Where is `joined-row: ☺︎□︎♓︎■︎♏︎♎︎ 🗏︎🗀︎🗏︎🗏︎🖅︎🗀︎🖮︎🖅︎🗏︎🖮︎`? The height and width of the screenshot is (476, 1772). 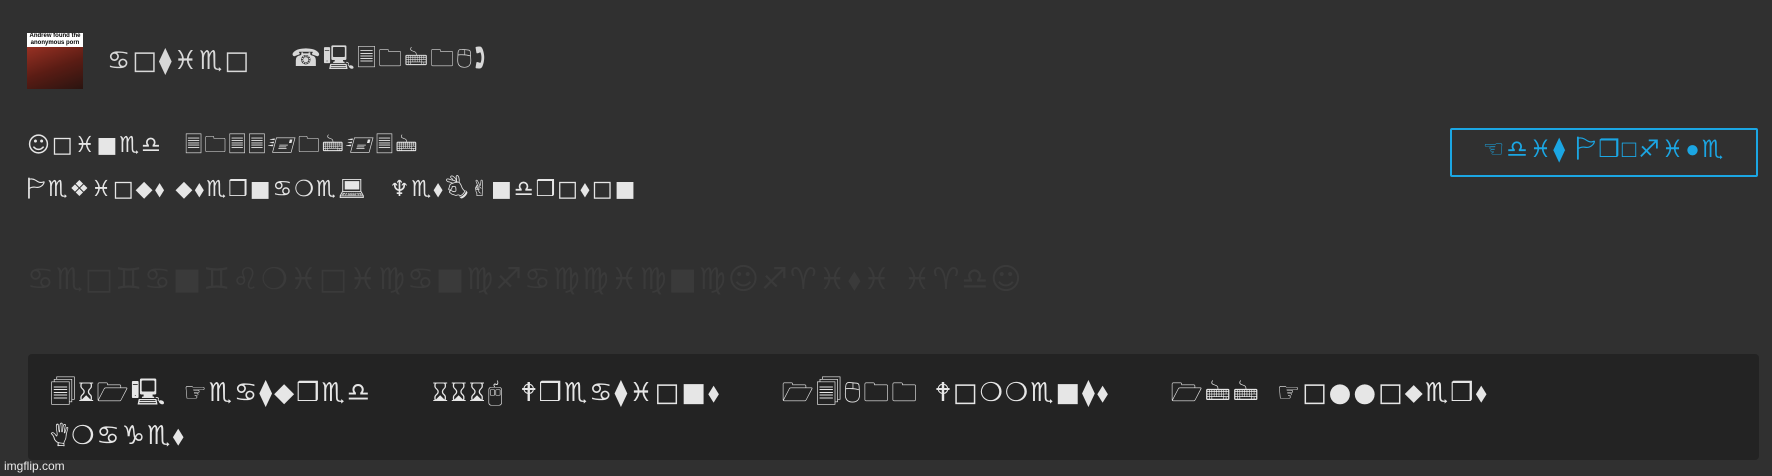 joined-row: ☺︎□︎♓︎■︎♏︎♎︎ 🗏︎🗀︎🗏︎🗏︎🖅︎🗀︎🖮︎🖅︎🗏︎🖮︎ is located at coordinates (223, 147).